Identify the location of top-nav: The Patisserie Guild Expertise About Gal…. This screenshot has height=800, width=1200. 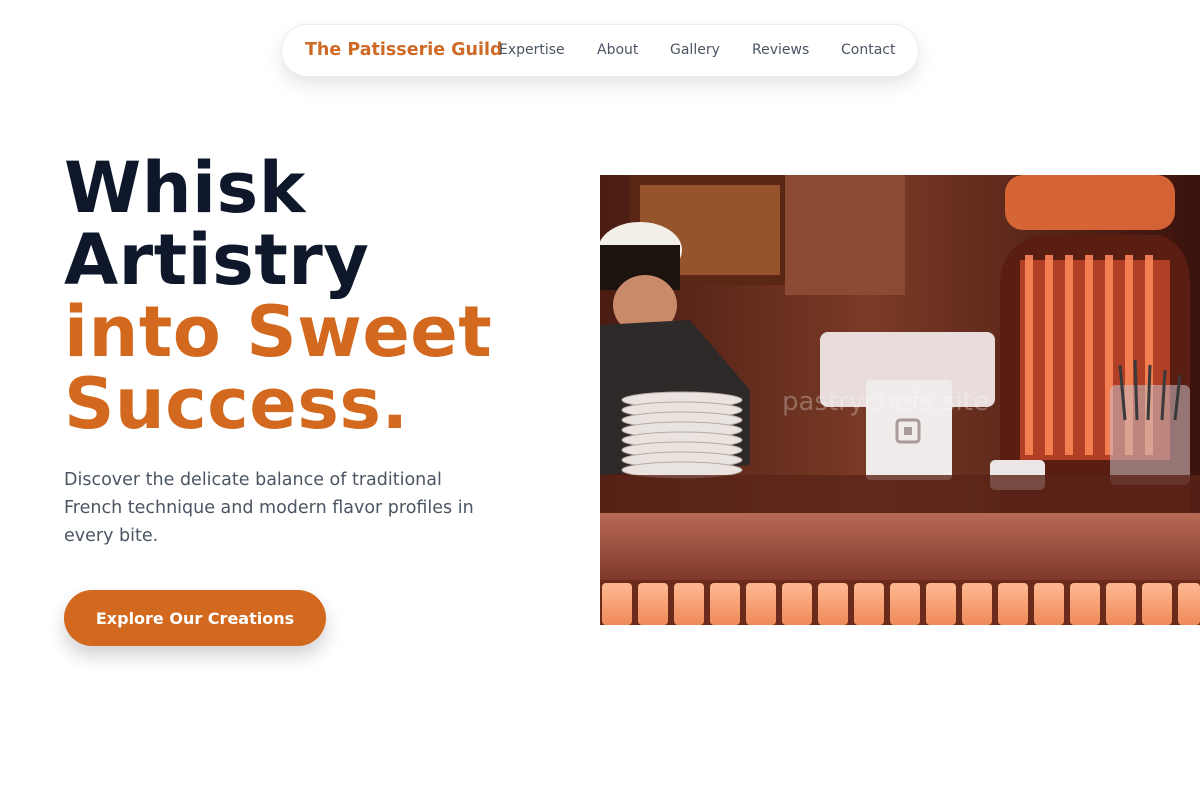
(600, 50).